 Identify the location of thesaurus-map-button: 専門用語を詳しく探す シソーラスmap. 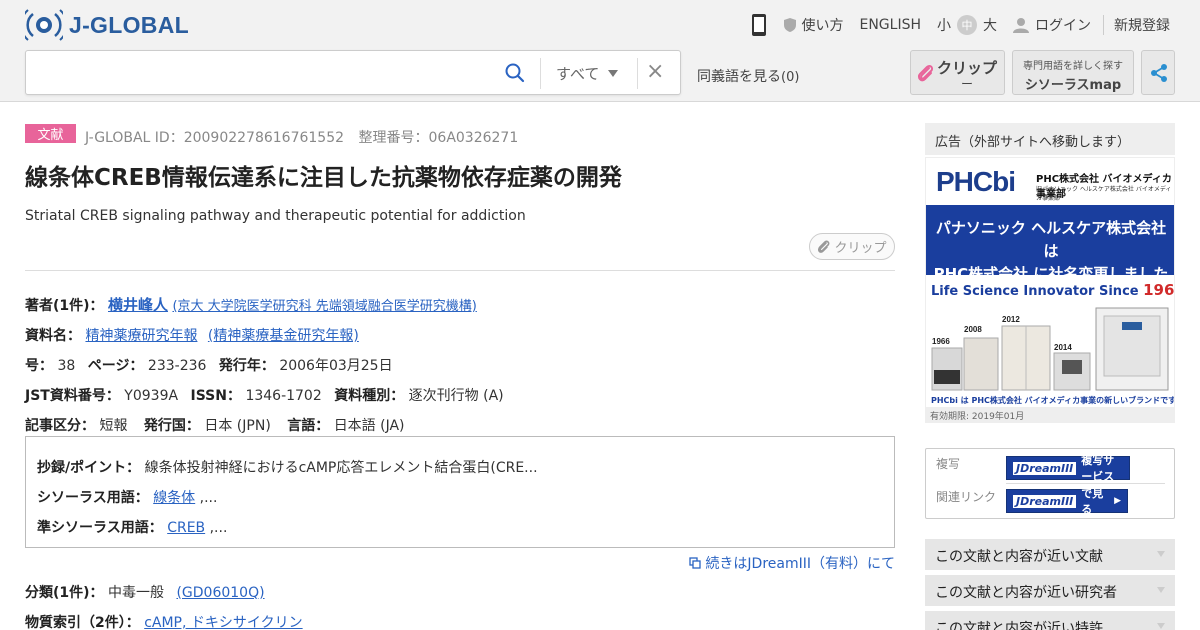
(1073, 72).